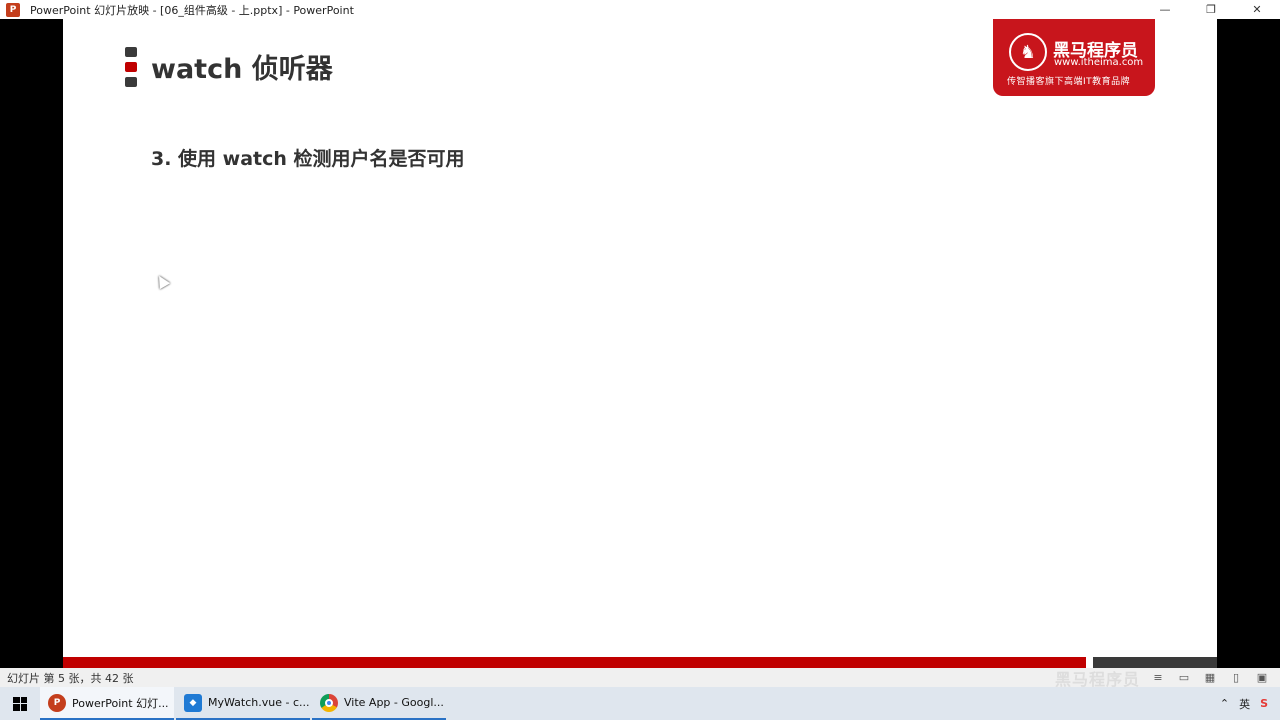 This screenshot has width=1280, height=720. I want to click on watermark: 黑马程序员, so click(1097, 679).